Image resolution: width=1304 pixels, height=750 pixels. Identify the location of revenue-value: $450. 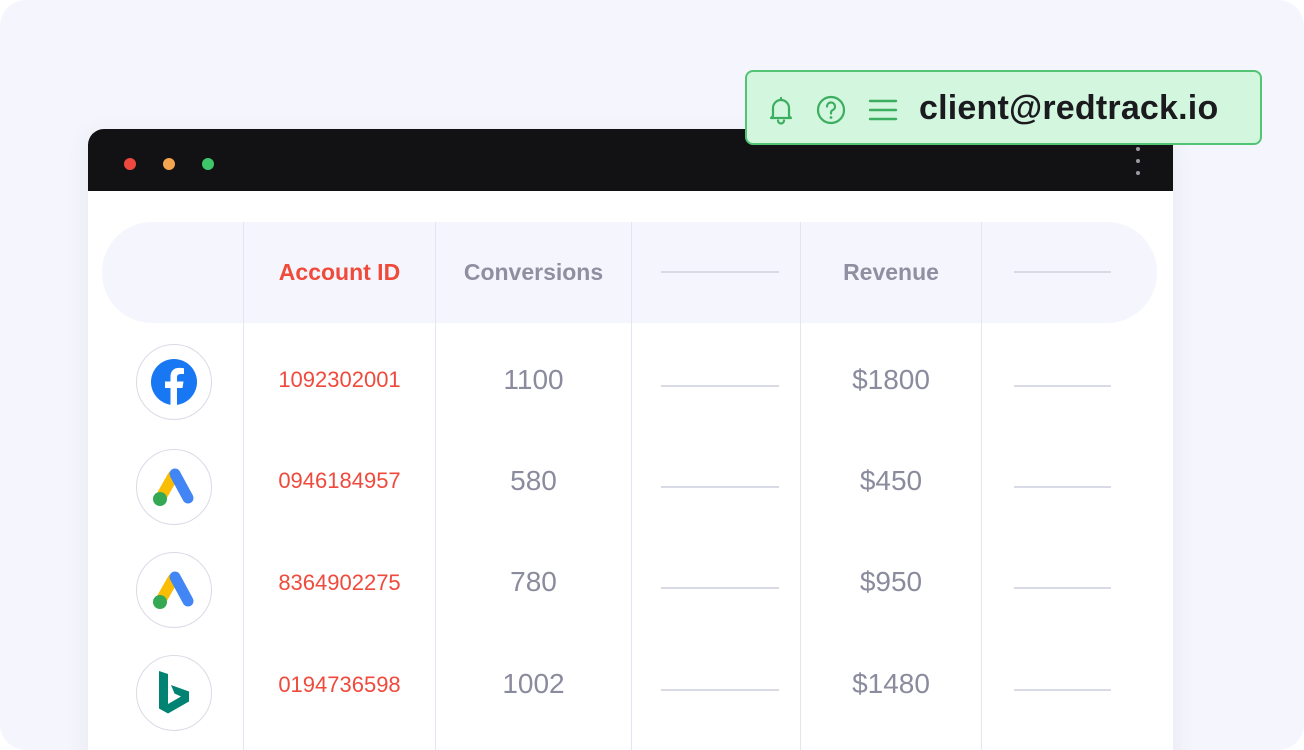
(891, 480).